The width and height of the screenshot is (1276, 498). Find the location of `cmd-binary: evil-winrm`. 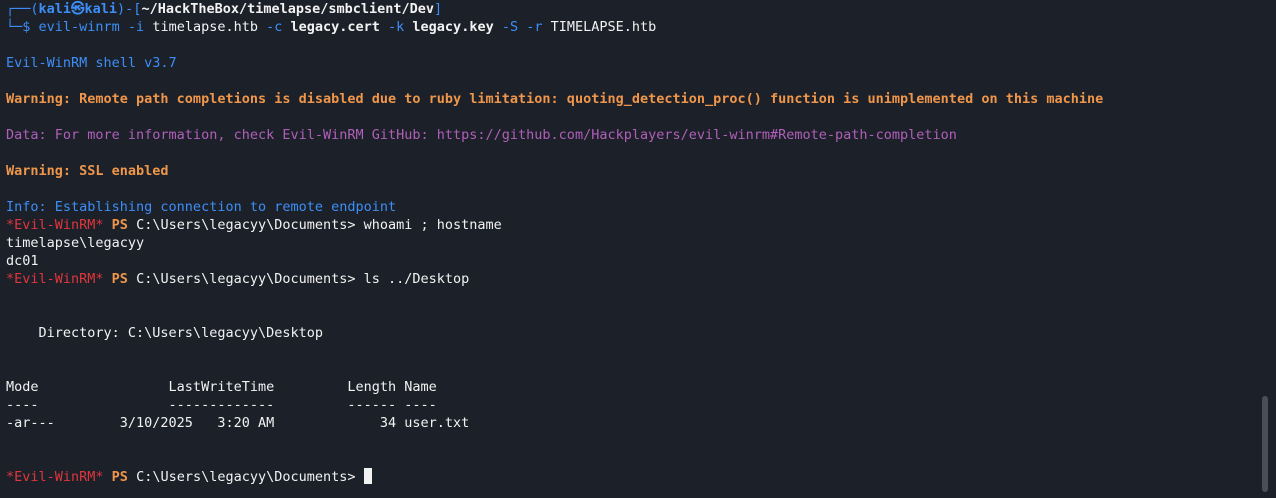

cmd-binary: evil-winrm is located at coordinates (79, 27).